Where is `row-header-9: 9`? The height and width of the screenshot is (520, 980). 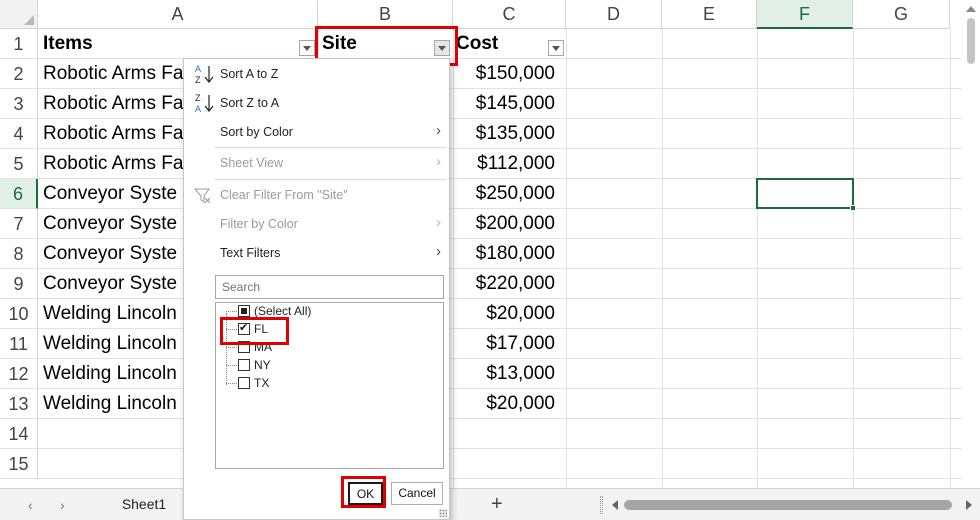
row-header-9: 9 is located at coordinates (19, 284).